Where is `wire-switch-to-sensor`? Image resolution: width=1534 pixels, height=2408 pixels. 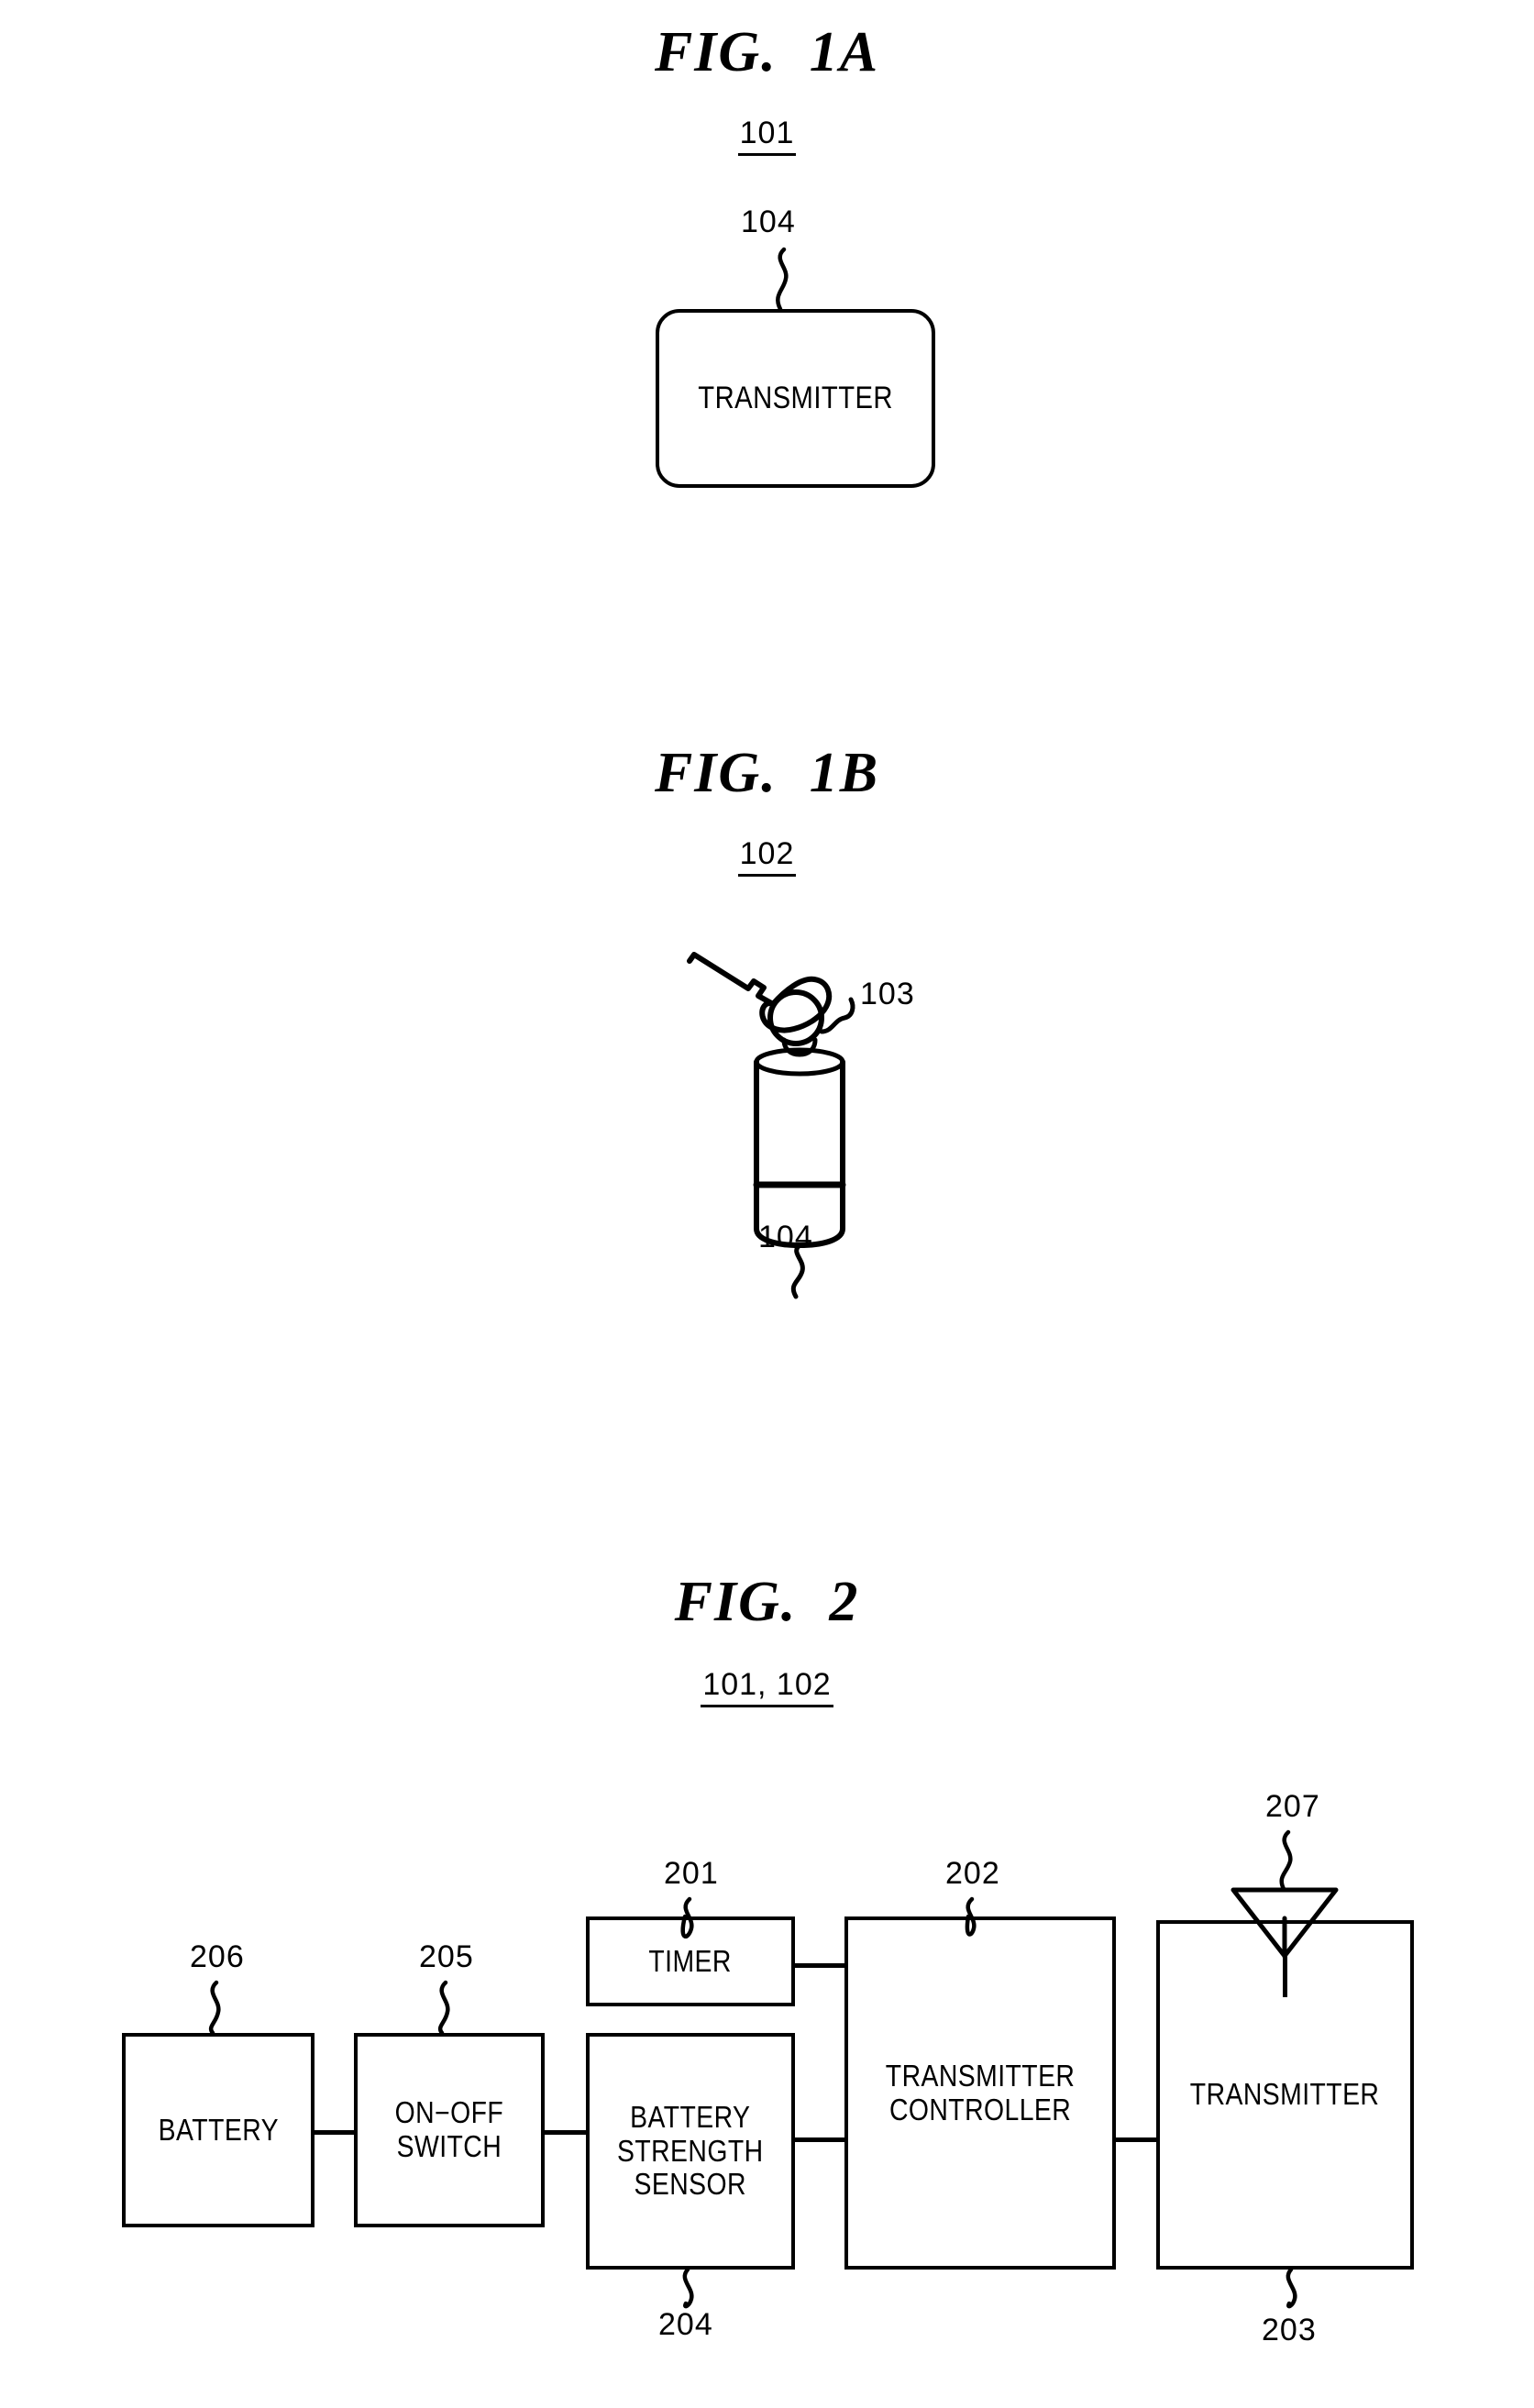 wire-switch-to-sensor is located at coordinates (566, 2132).